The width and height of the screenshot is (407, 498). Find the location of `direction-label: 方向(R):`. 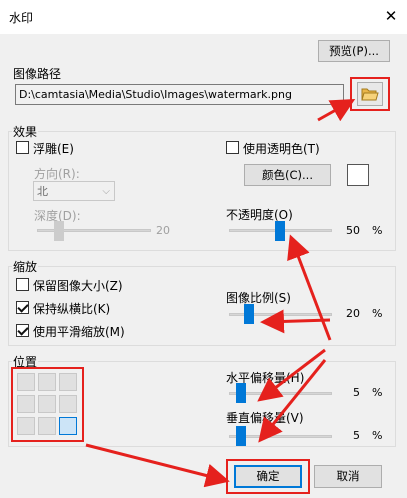

direction-label: 方向(R): is located at coordinates (57, 174).